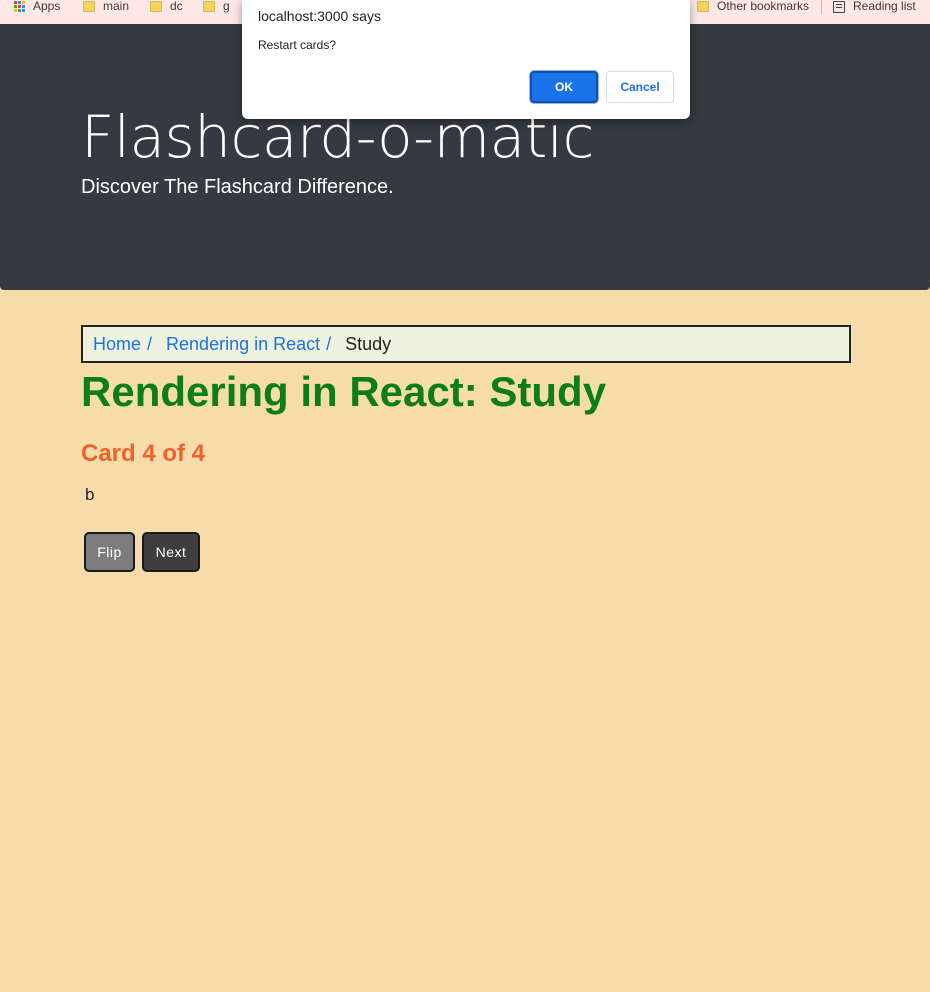 This screenshot has width=930, height=992. I want to click on flip-button: Flip, so click(109, 552).